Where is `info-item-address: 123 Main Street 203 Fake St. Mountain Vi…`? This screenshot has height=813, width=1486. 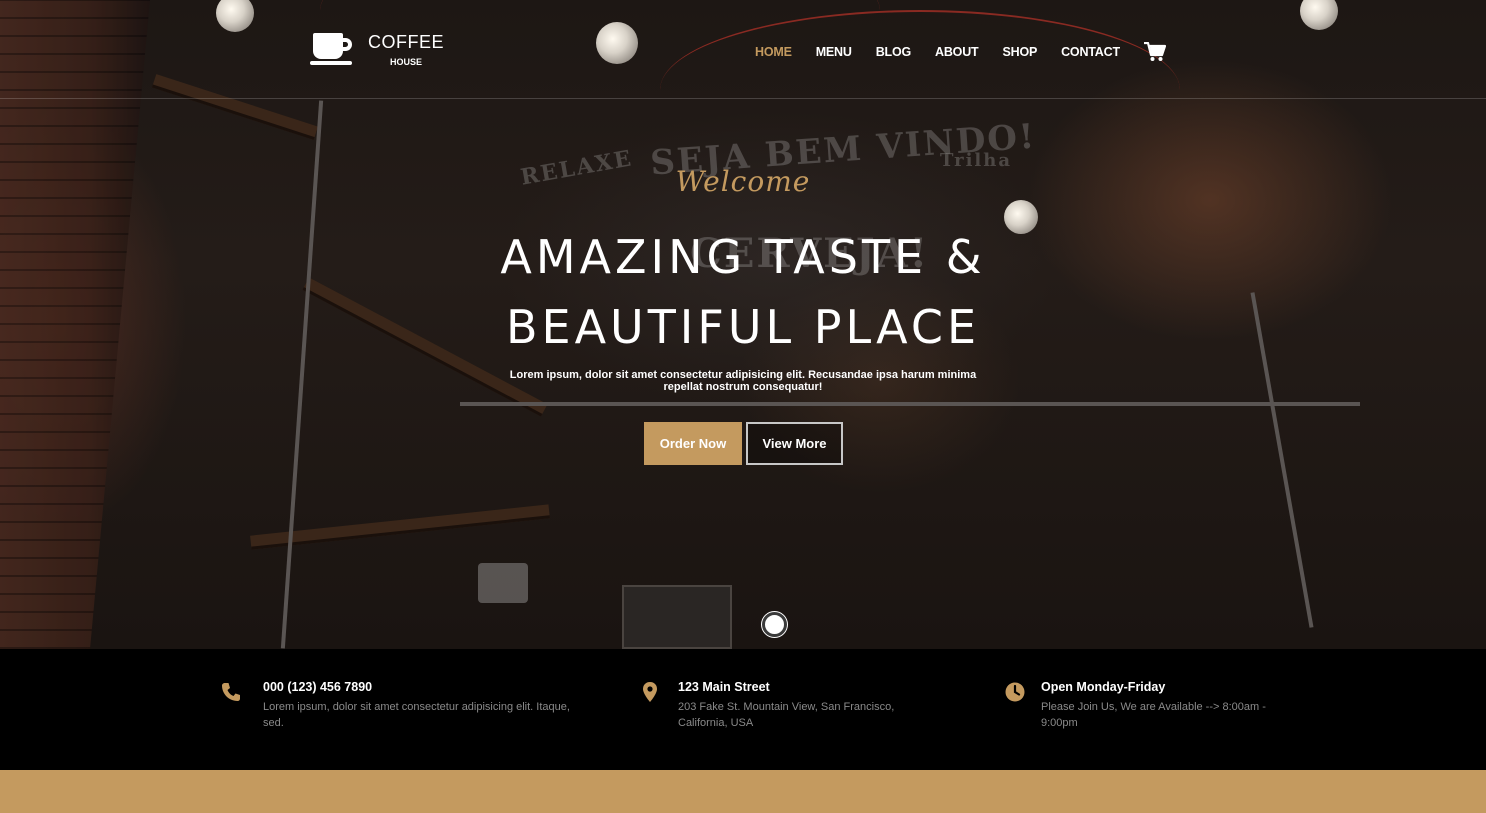 info-item-address: 123 Main Street 203 Fake St. Mountain Vi… is located at coordinates (792, 705).